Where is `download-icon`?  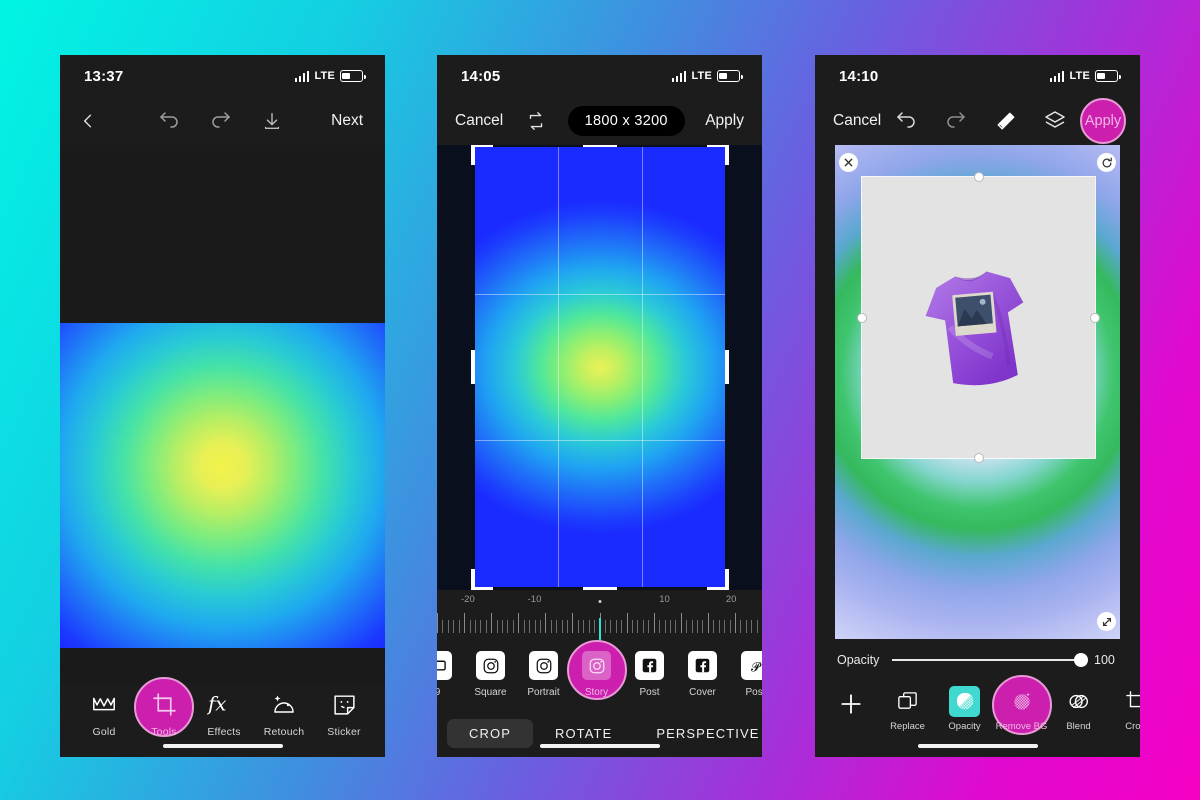 download-icon is located at coordinates (272, 121).